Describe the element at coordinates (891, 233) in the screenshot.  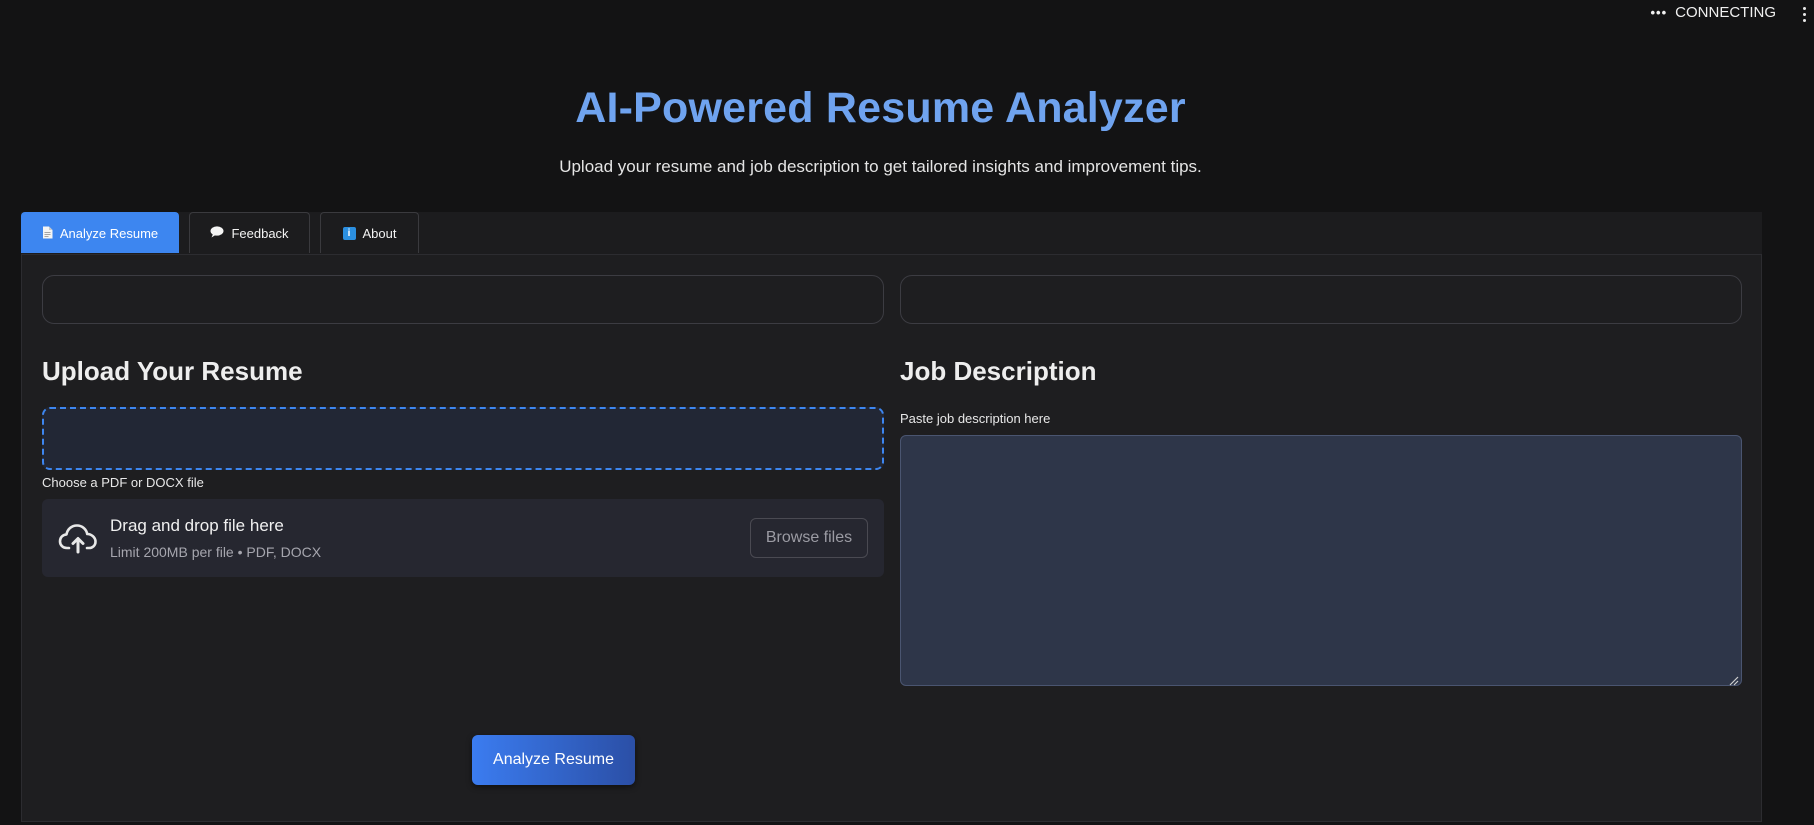
I see `tab-bar: Analyze Resume Feedback i About` at that location.